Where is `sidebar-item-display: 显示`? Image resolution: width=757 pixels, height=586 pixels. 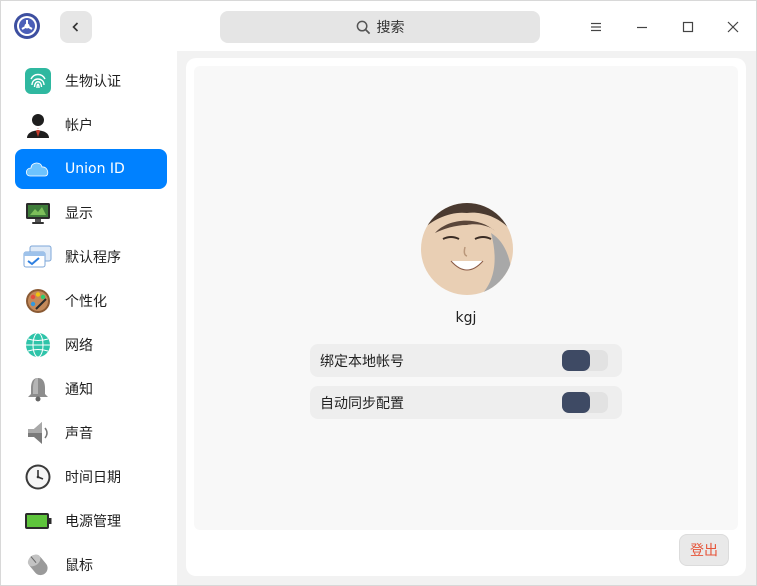
sidebar-item-display: 显示 is located at coordinates (91, 213).